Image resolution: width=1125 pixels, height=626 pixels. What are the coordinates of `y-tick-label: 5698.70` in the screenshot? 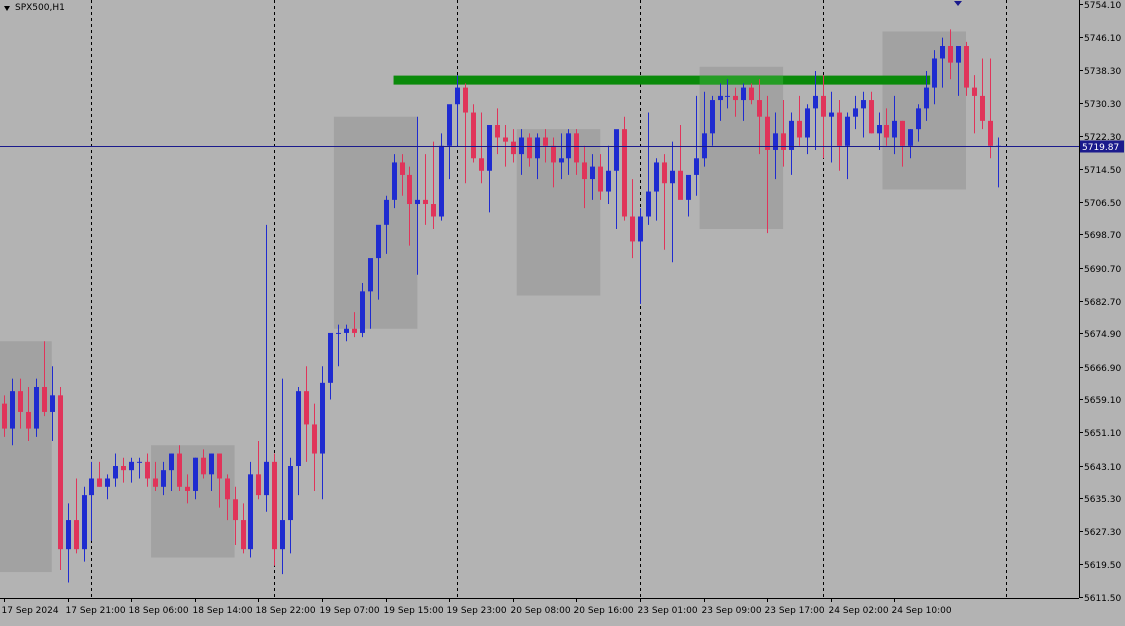 It's located at (1102, 236).